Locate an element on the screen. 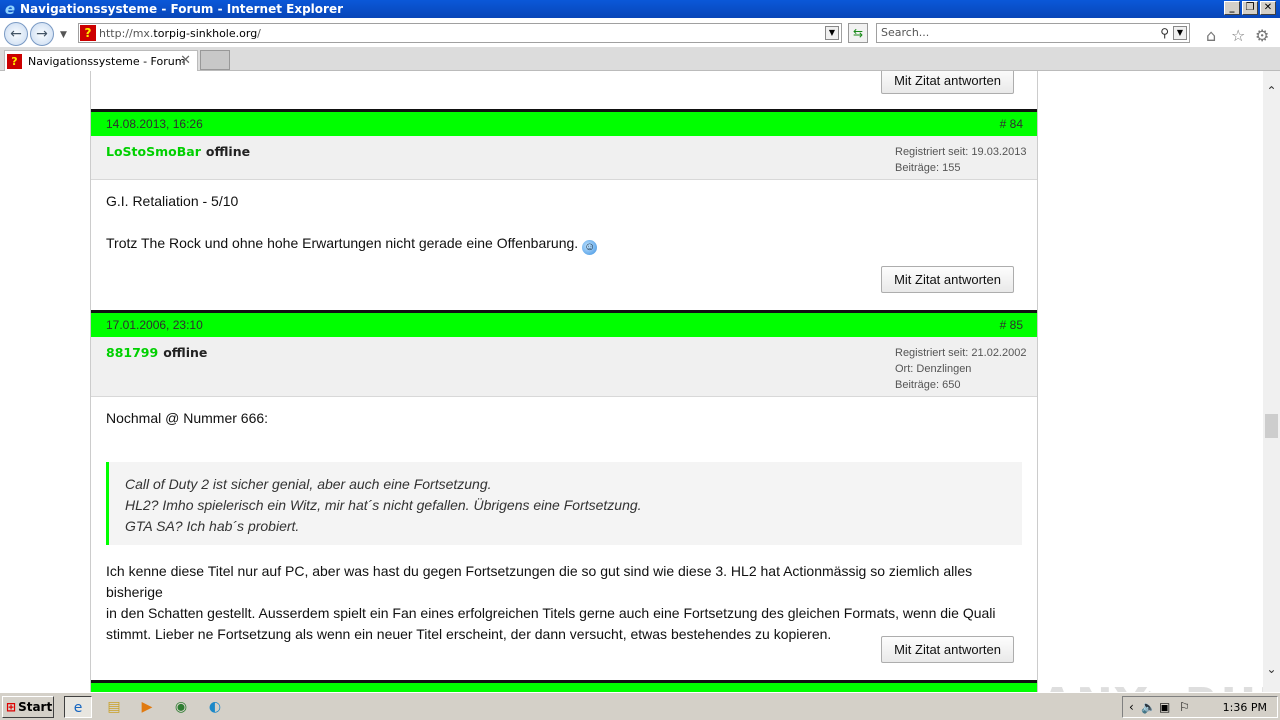 The height and width of the screenshot is (720, 1280). compatibility-refresh-button: ⇆ is located at coordinates (858, 33).